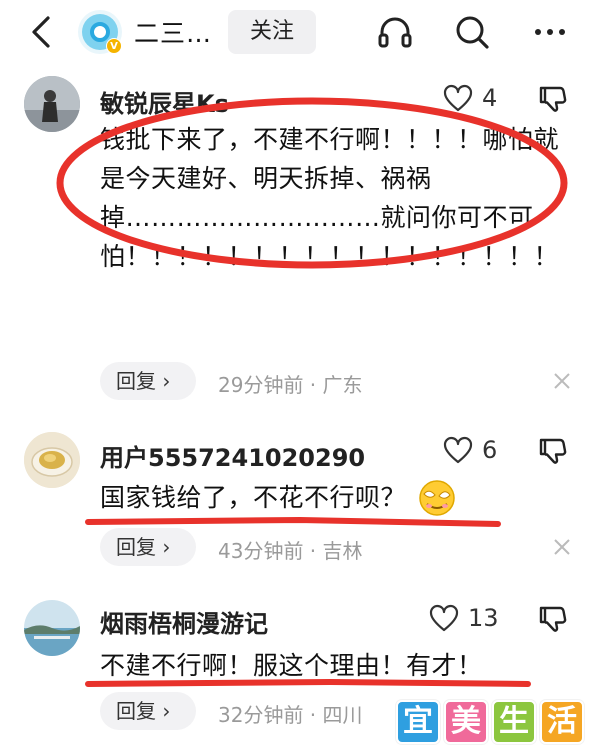  What do you see at coordinates (290, 715) in the screenshot?
I see `comment-meta: 32分钟前 · 四川` at bounding box center [290, 715].